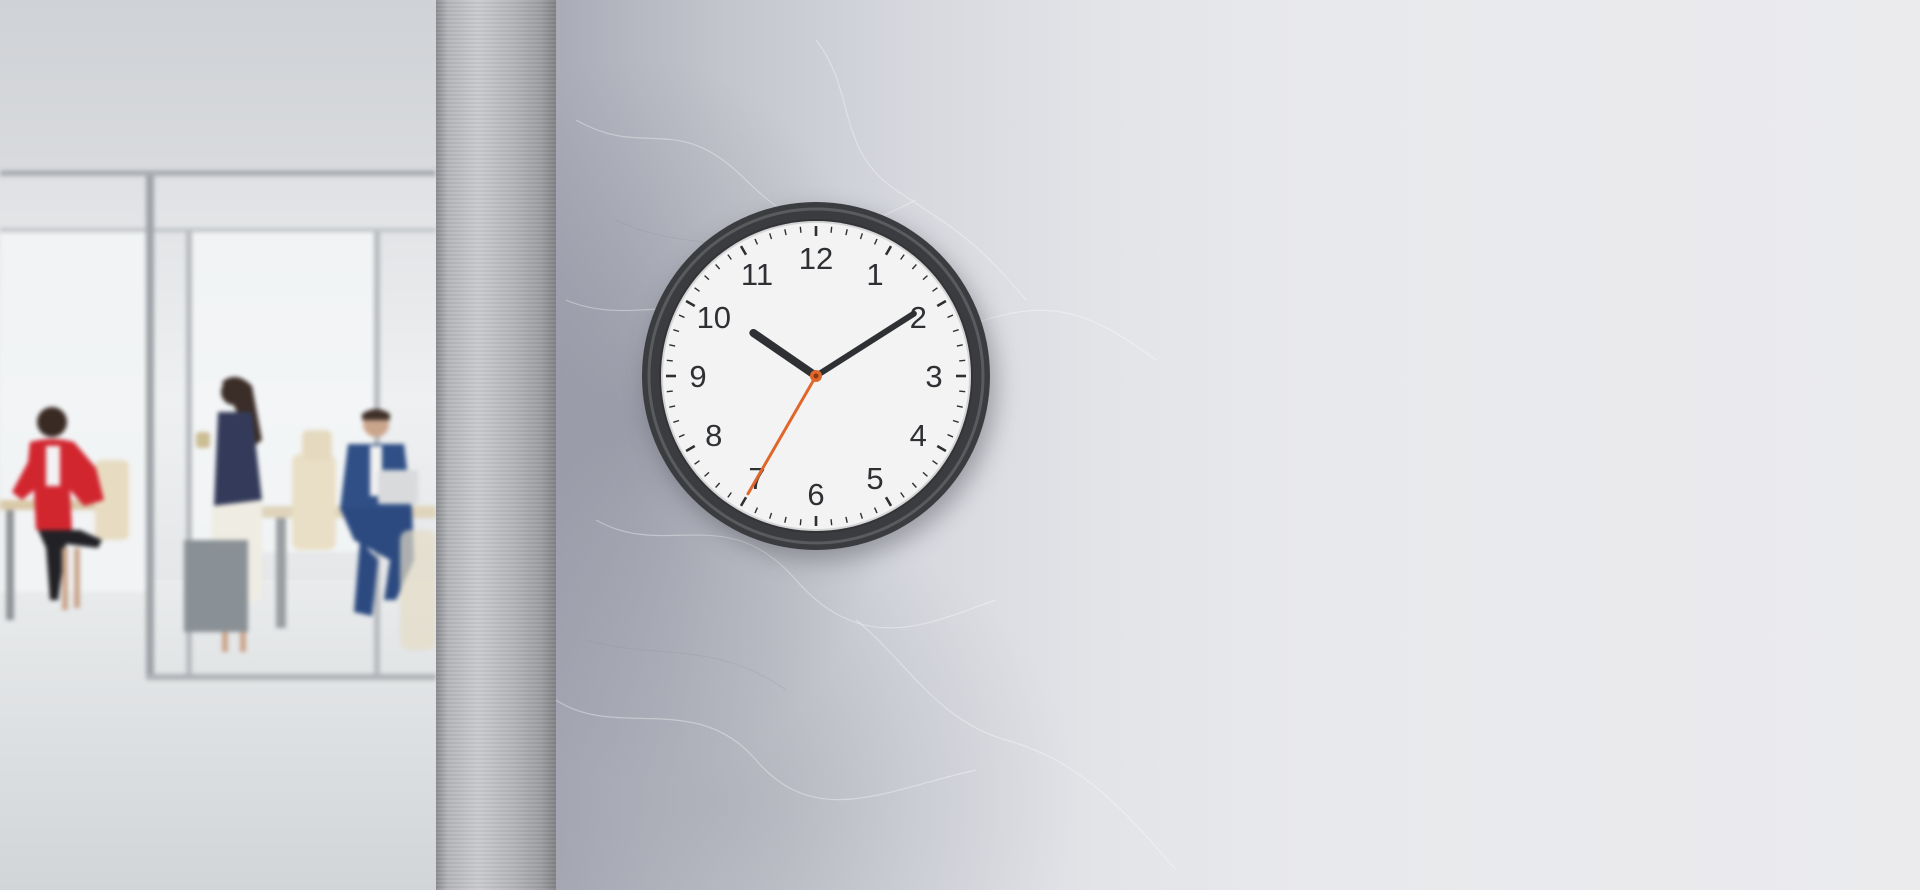  I want to click on clock-numeral: 11, so click(757, 274).